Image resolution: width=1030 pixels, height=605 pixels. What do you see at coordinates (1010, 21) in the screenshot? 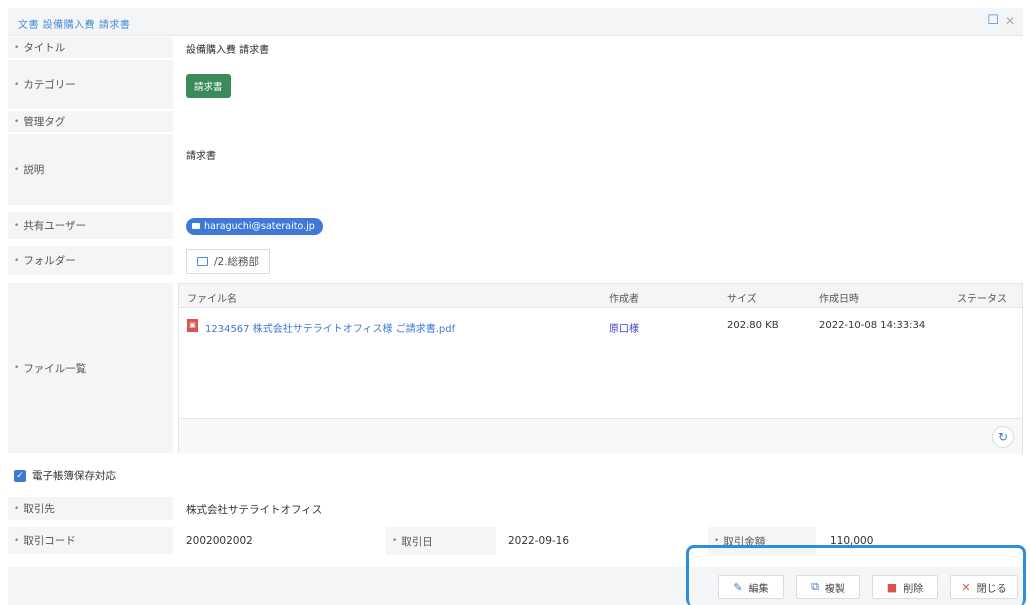
I see `close-icon: ✕` at bounding box center [1010, 21].